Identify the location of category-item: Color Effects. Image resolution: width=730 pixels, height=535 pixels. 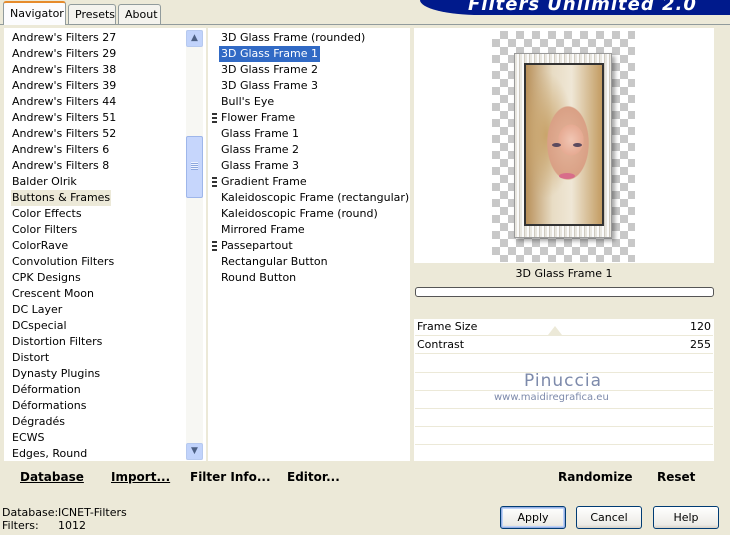
(47, 214).